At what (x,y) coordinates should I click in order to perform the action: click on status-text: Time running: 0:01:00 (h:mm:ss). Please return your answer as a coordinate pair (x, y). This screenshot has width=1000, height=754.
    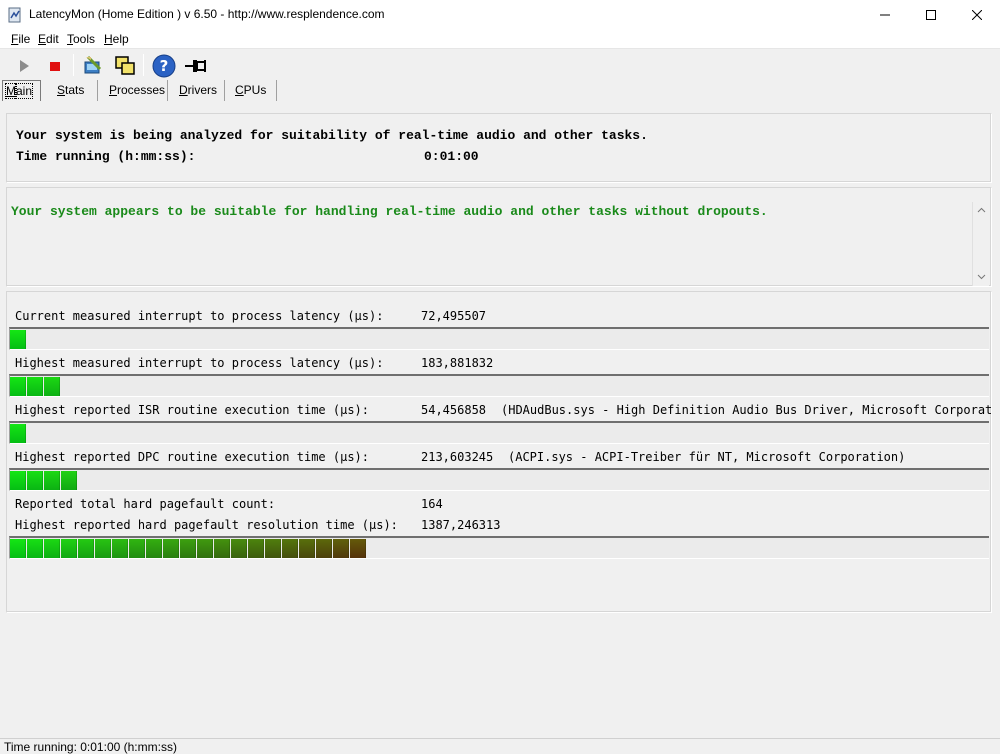
    Looking at the image, I should click on (90, 747).